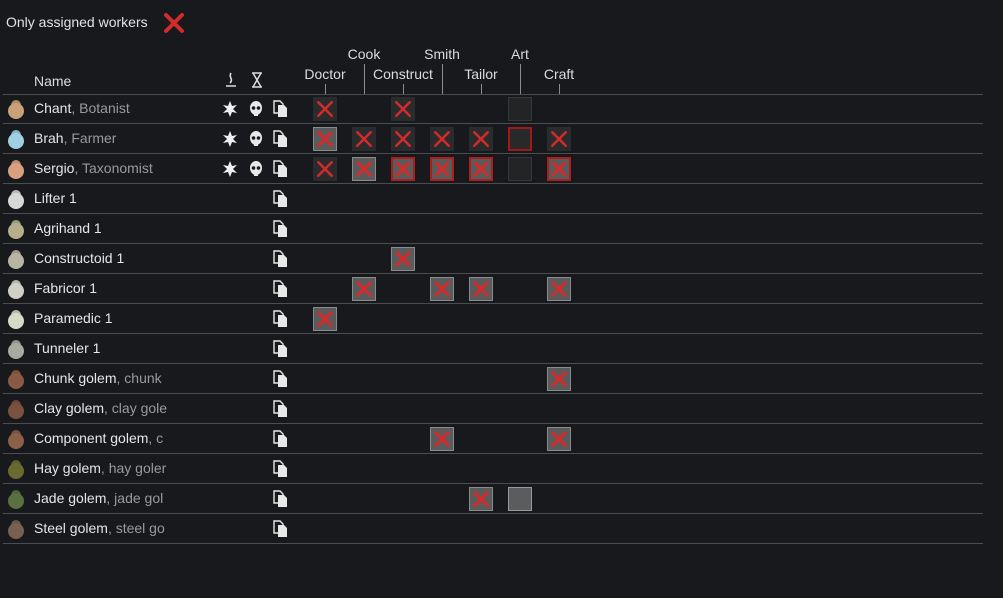 Image resolution: width=1003 pixels, height=598 pixels. Describe the element at coordinates (101, 258) in the screenshot. I see `worker-name: Constructoid 1` at that location.